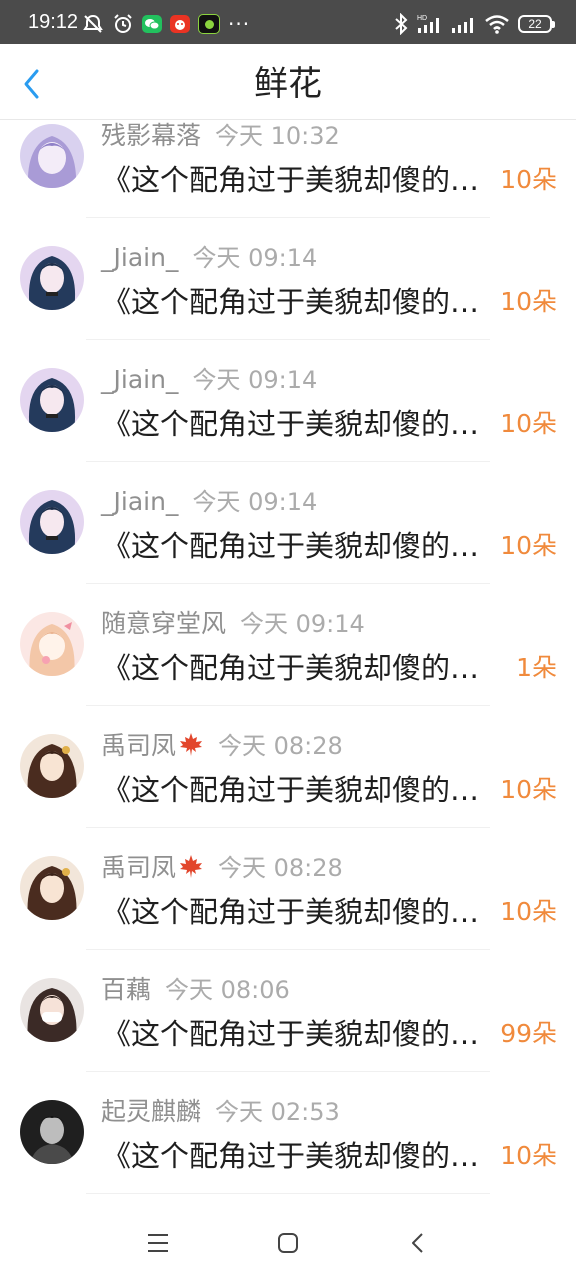  I want to click on avatar-photo-girl-icon, so click(52, 1010).